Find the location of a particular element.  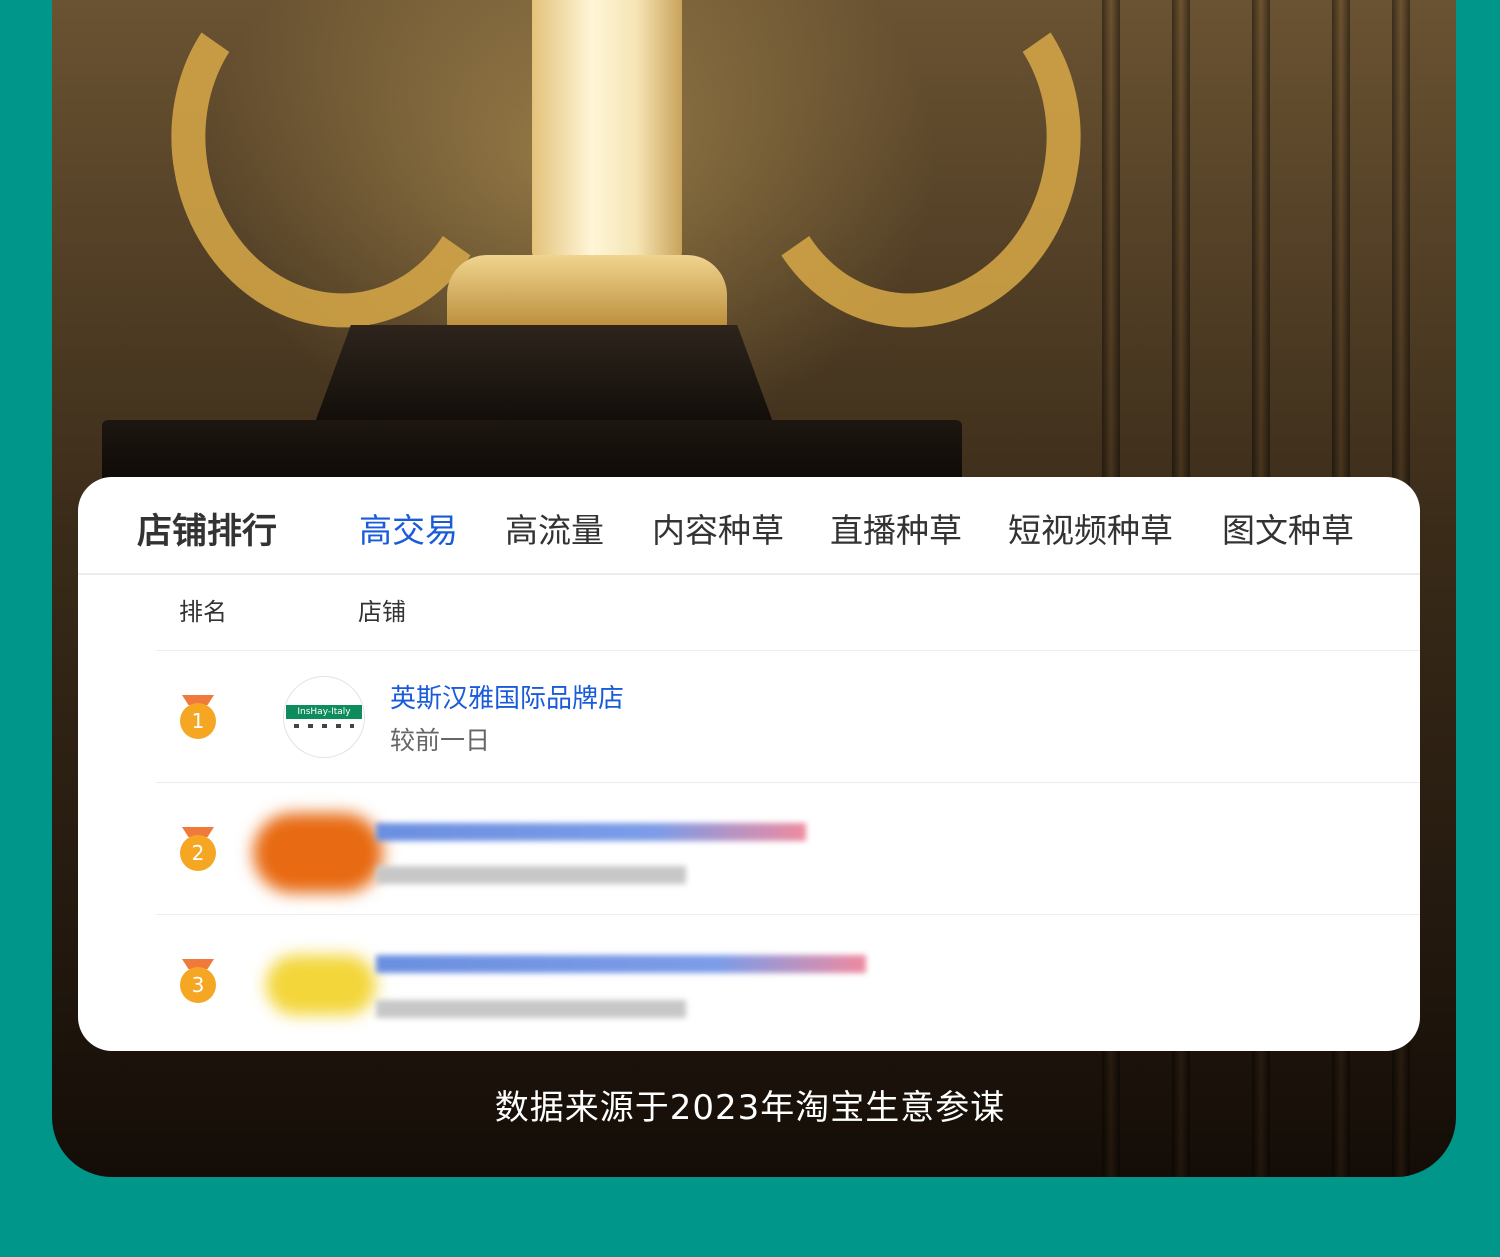

laurel-right is located at coordinates (916, 177).